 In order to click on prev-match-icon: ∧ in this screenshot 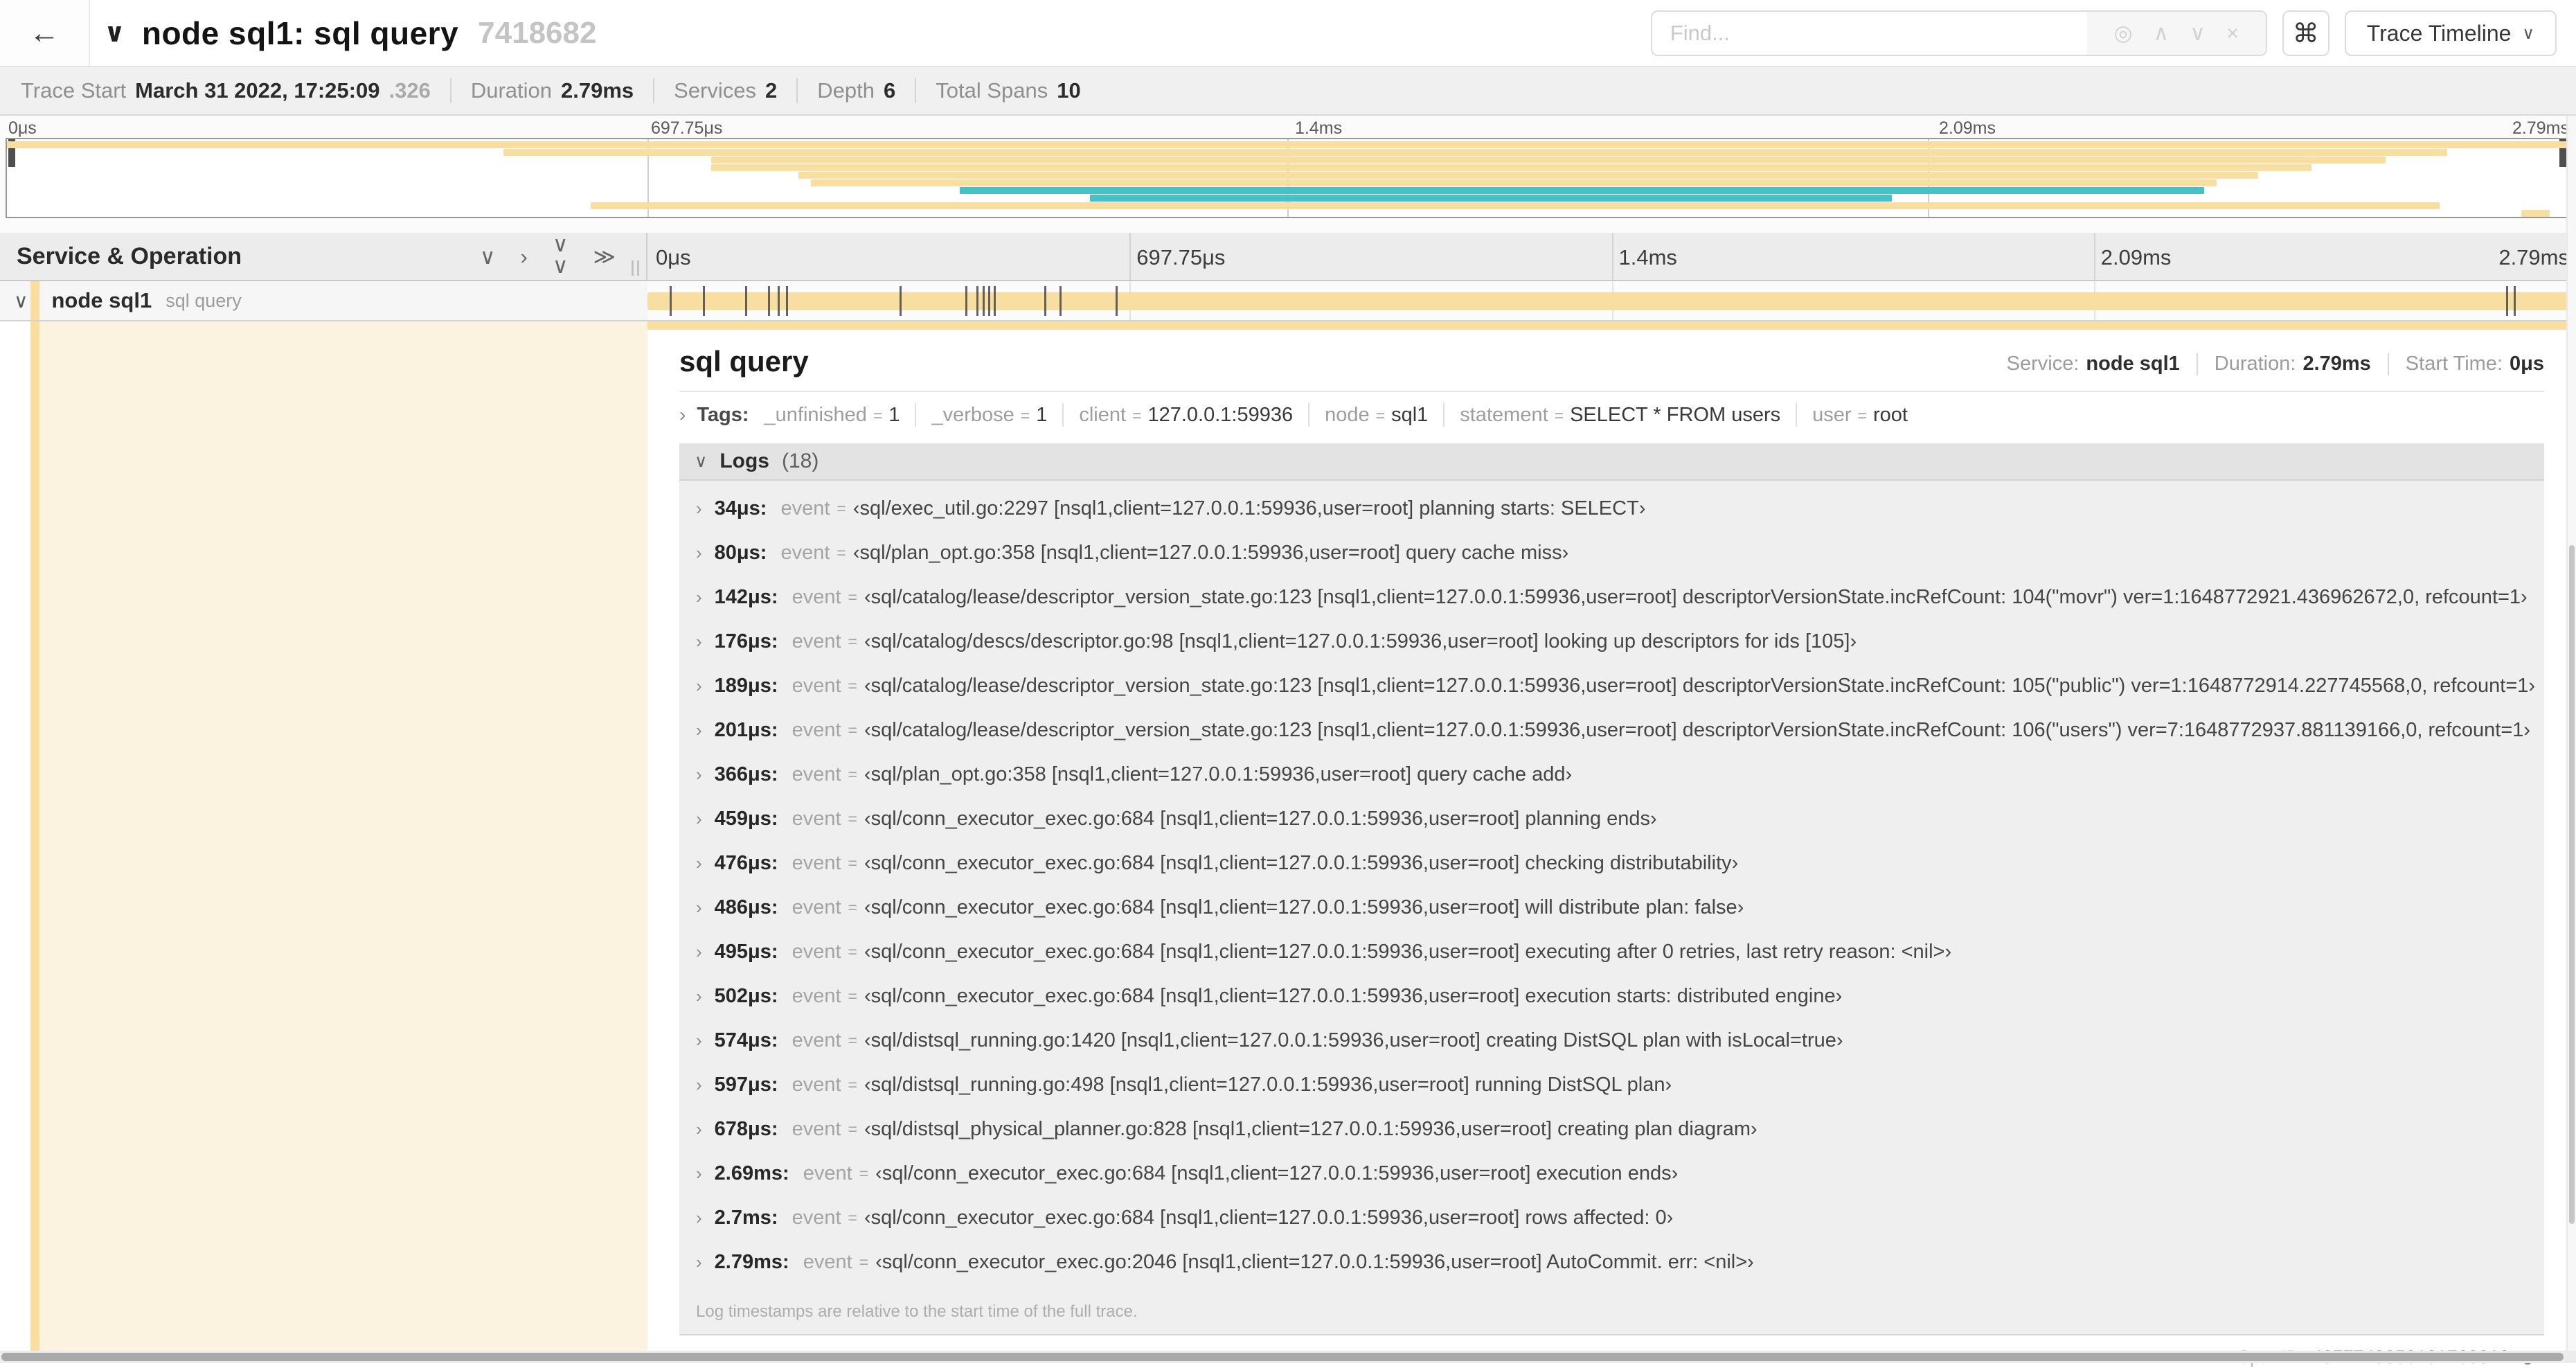, I will do `click(2162, 33)`.